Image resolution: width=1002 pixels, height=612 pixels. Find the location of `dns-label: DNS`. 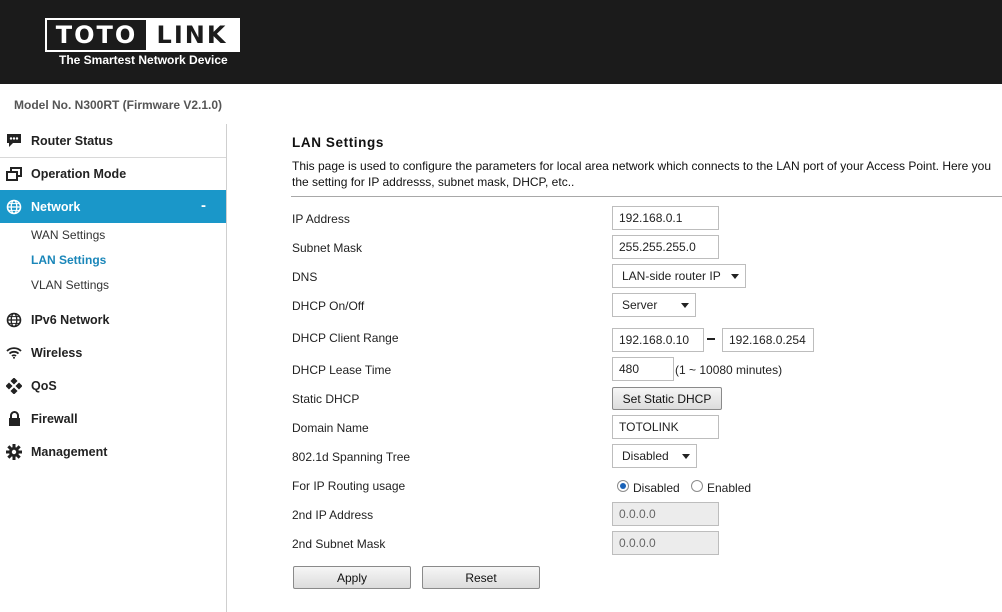

dns-label: DNS is located at coordinates (305, 277).